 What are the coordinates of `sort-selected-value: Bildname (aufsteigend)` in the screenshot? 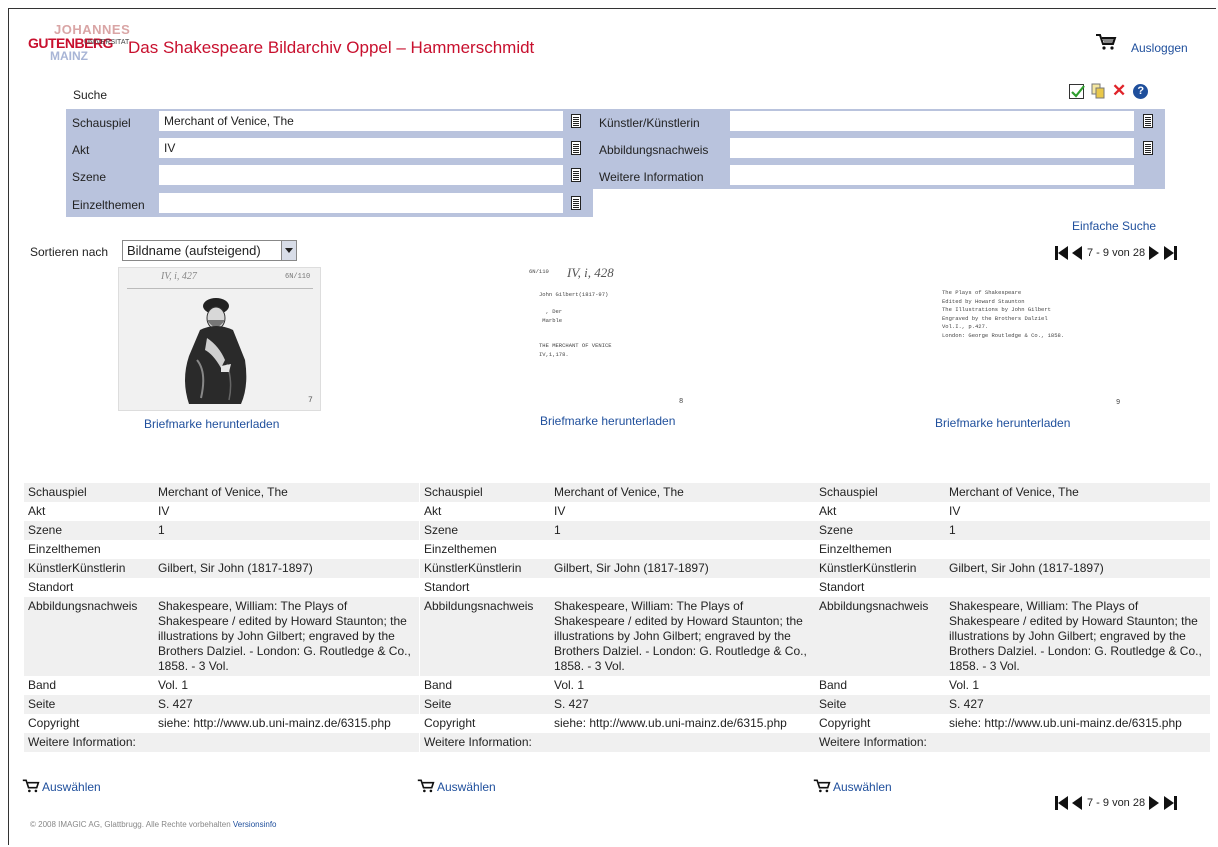 It's located at (194, 250).